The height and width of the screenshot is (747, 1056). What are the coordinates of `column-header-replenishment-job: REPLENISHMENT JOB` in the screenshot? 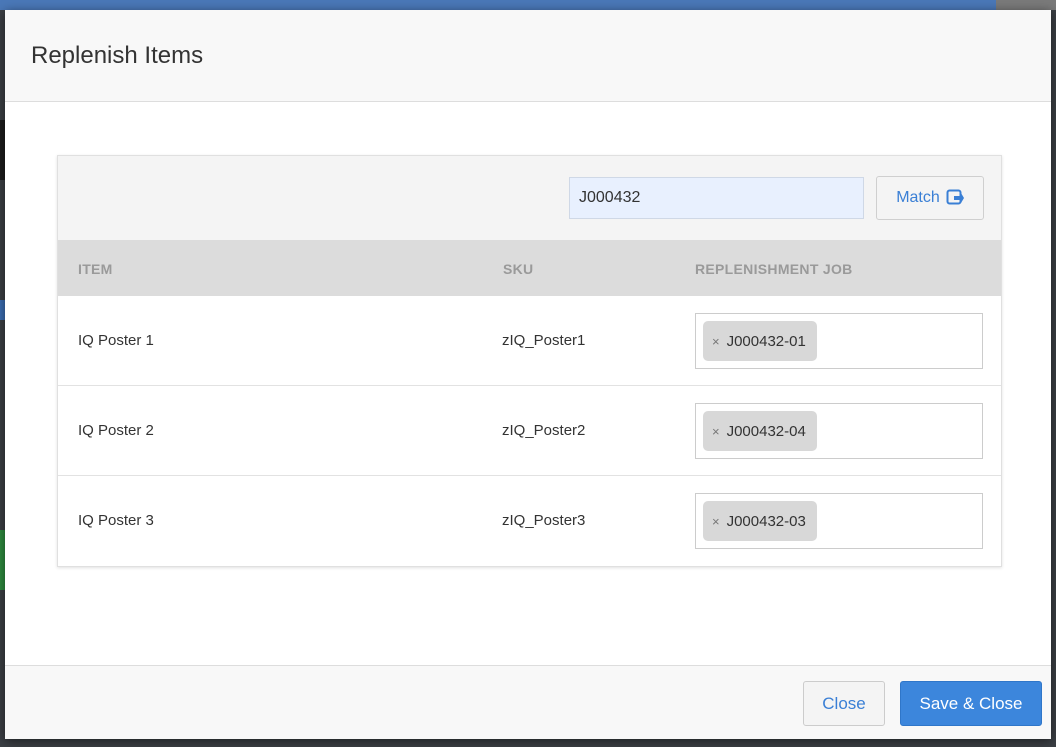 It's located at (774, 269).